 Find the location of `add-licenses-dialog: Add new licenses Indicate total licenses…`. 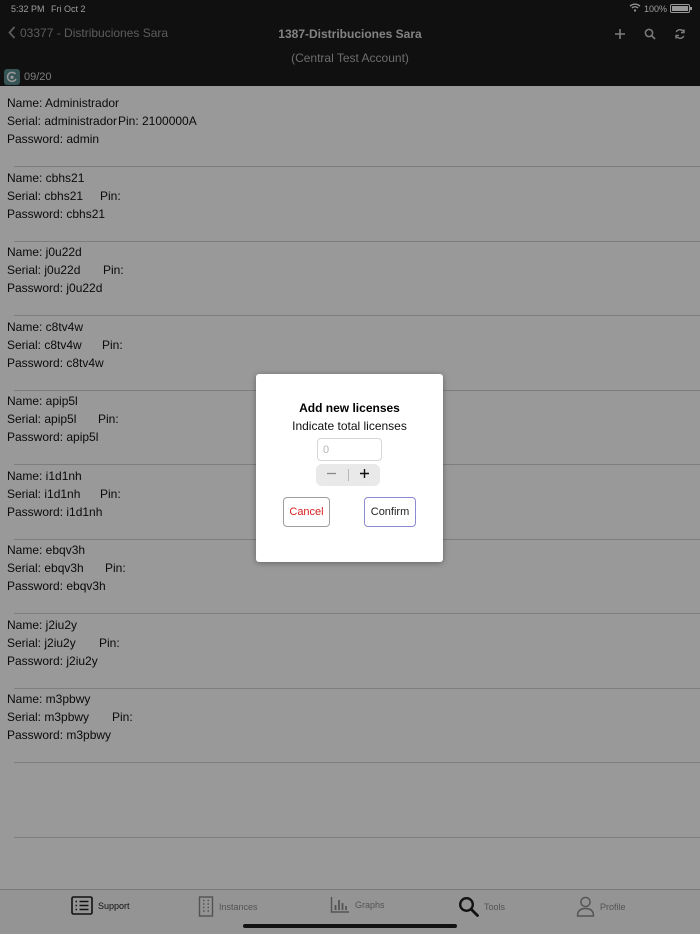

add-licenses-dialog: Add new licenses Indicate total licenses… is located at coordinates (349, 468).